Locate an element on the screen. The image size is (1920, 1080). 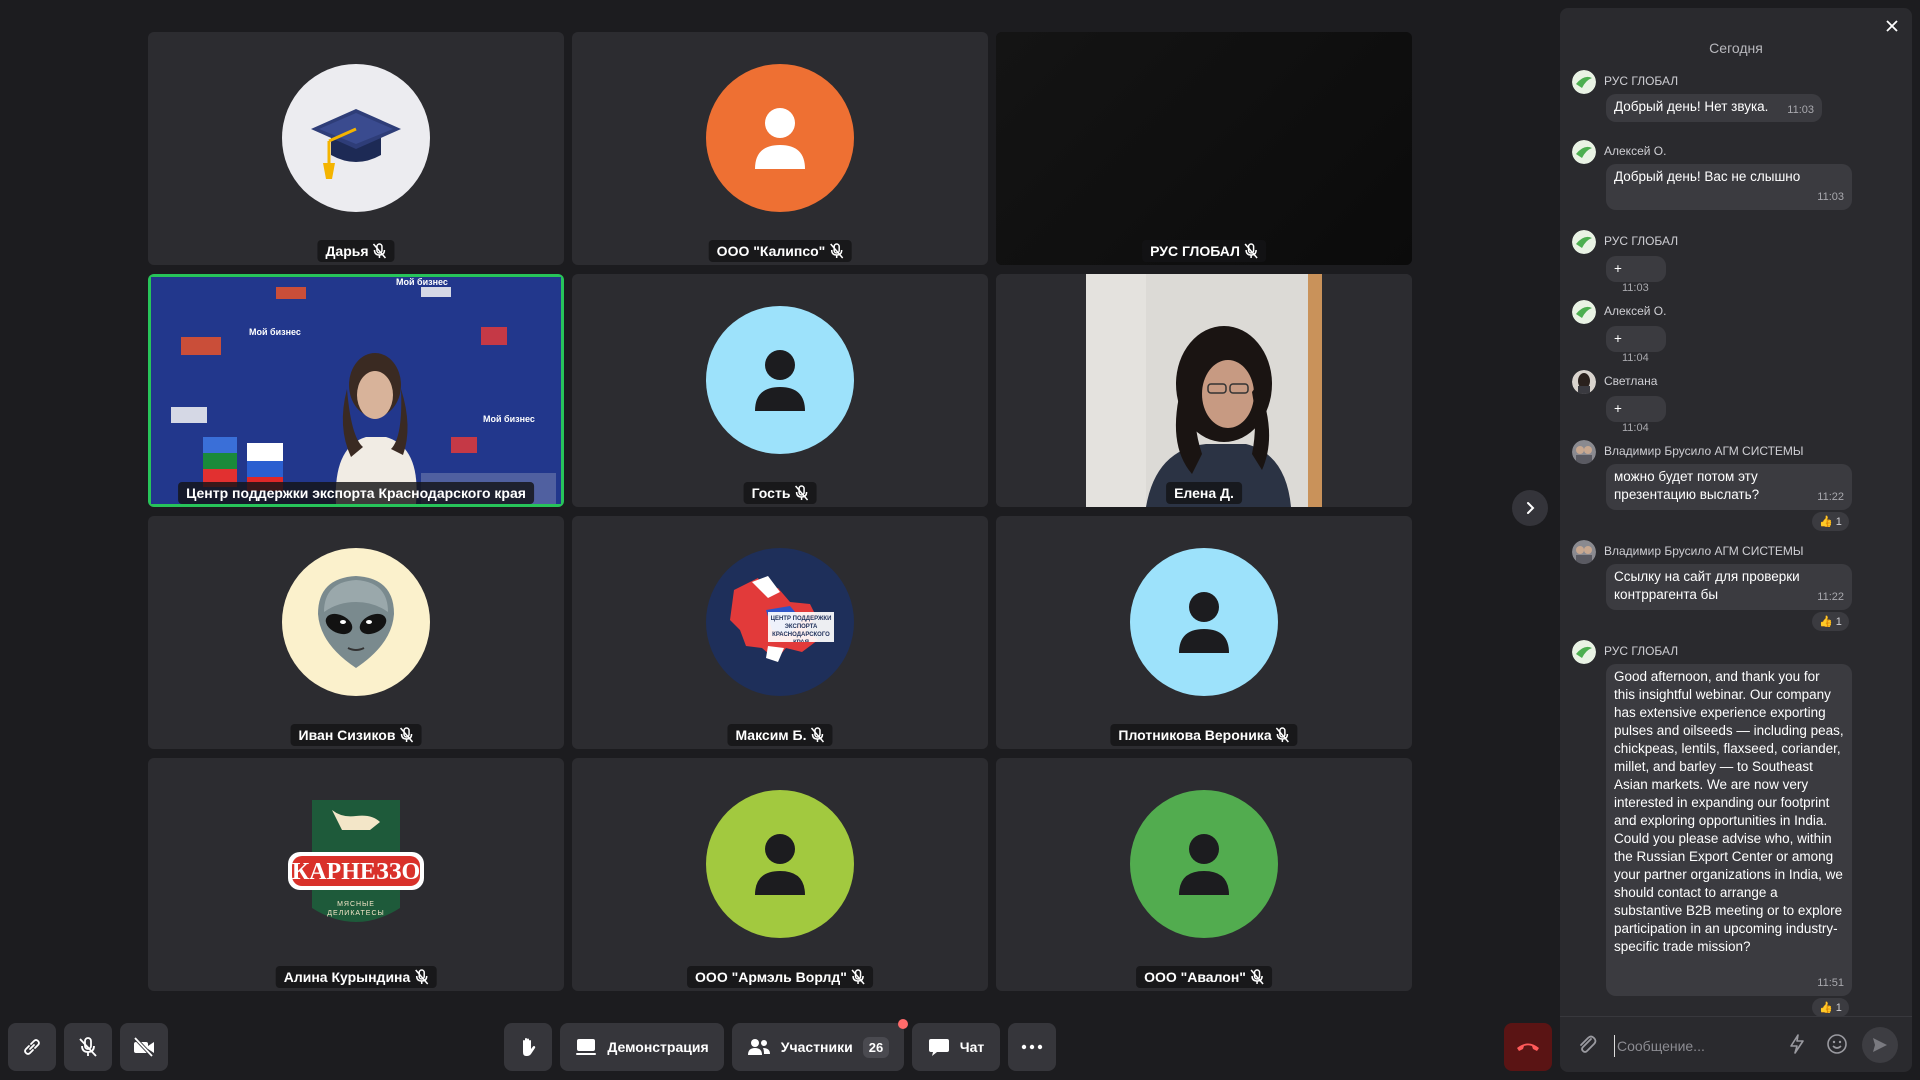
participant-video is located at coordinates (1204, 148).